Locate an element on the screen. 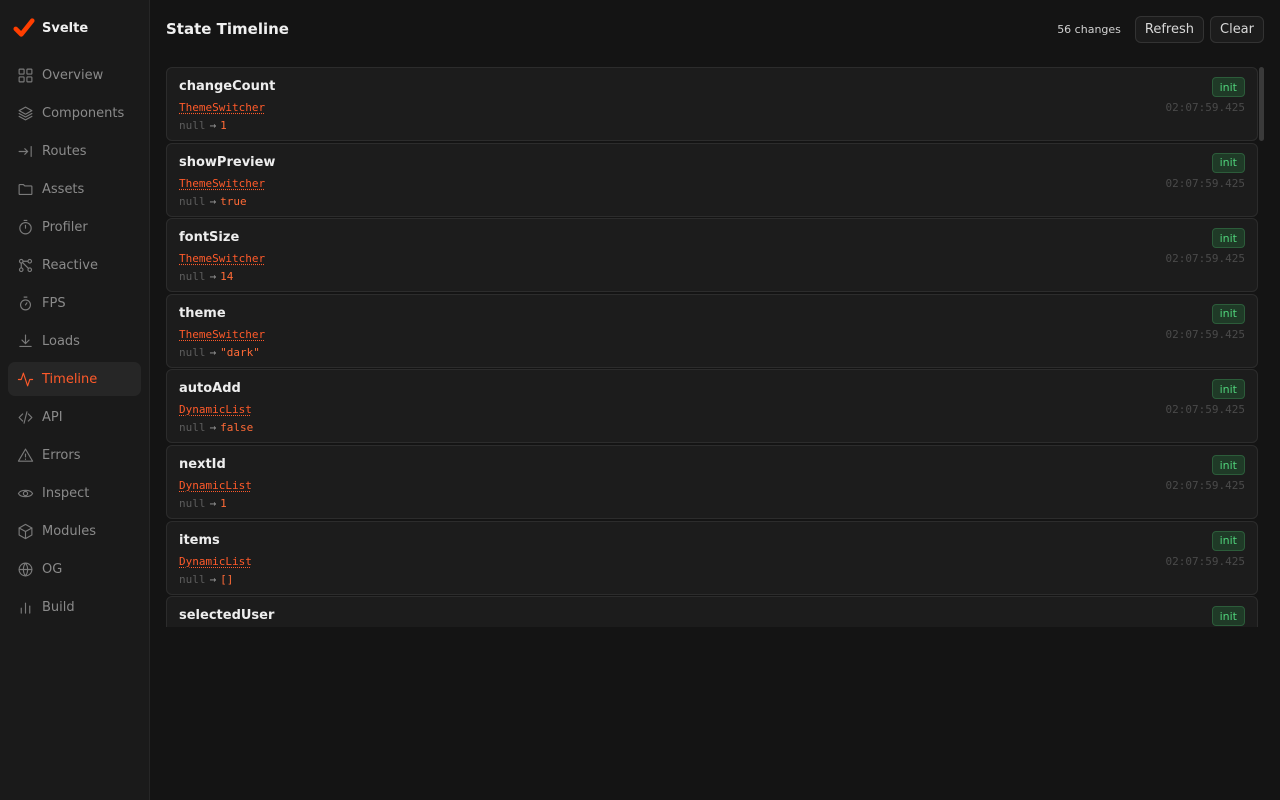 The image size is (1280, 800). sidebar-item-overview: Overview is located at coordinates (74, 75).